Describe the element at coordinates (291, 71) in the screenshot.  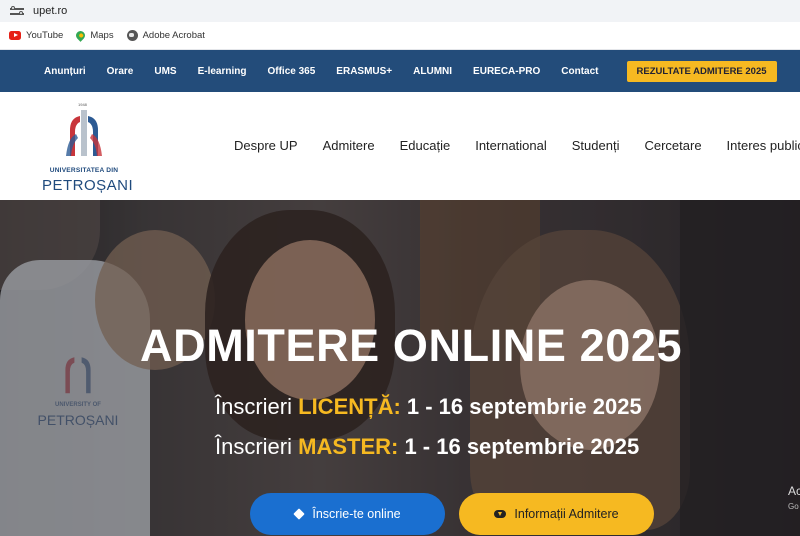
I see `topnav-item-office365: Office 365` at that location.